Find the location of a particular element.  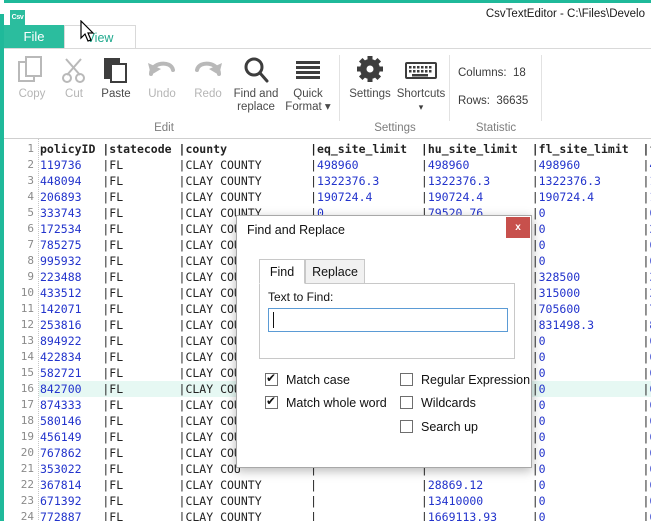

ribbon-group-settings-label: Settings is located at coordinates (395, 128).